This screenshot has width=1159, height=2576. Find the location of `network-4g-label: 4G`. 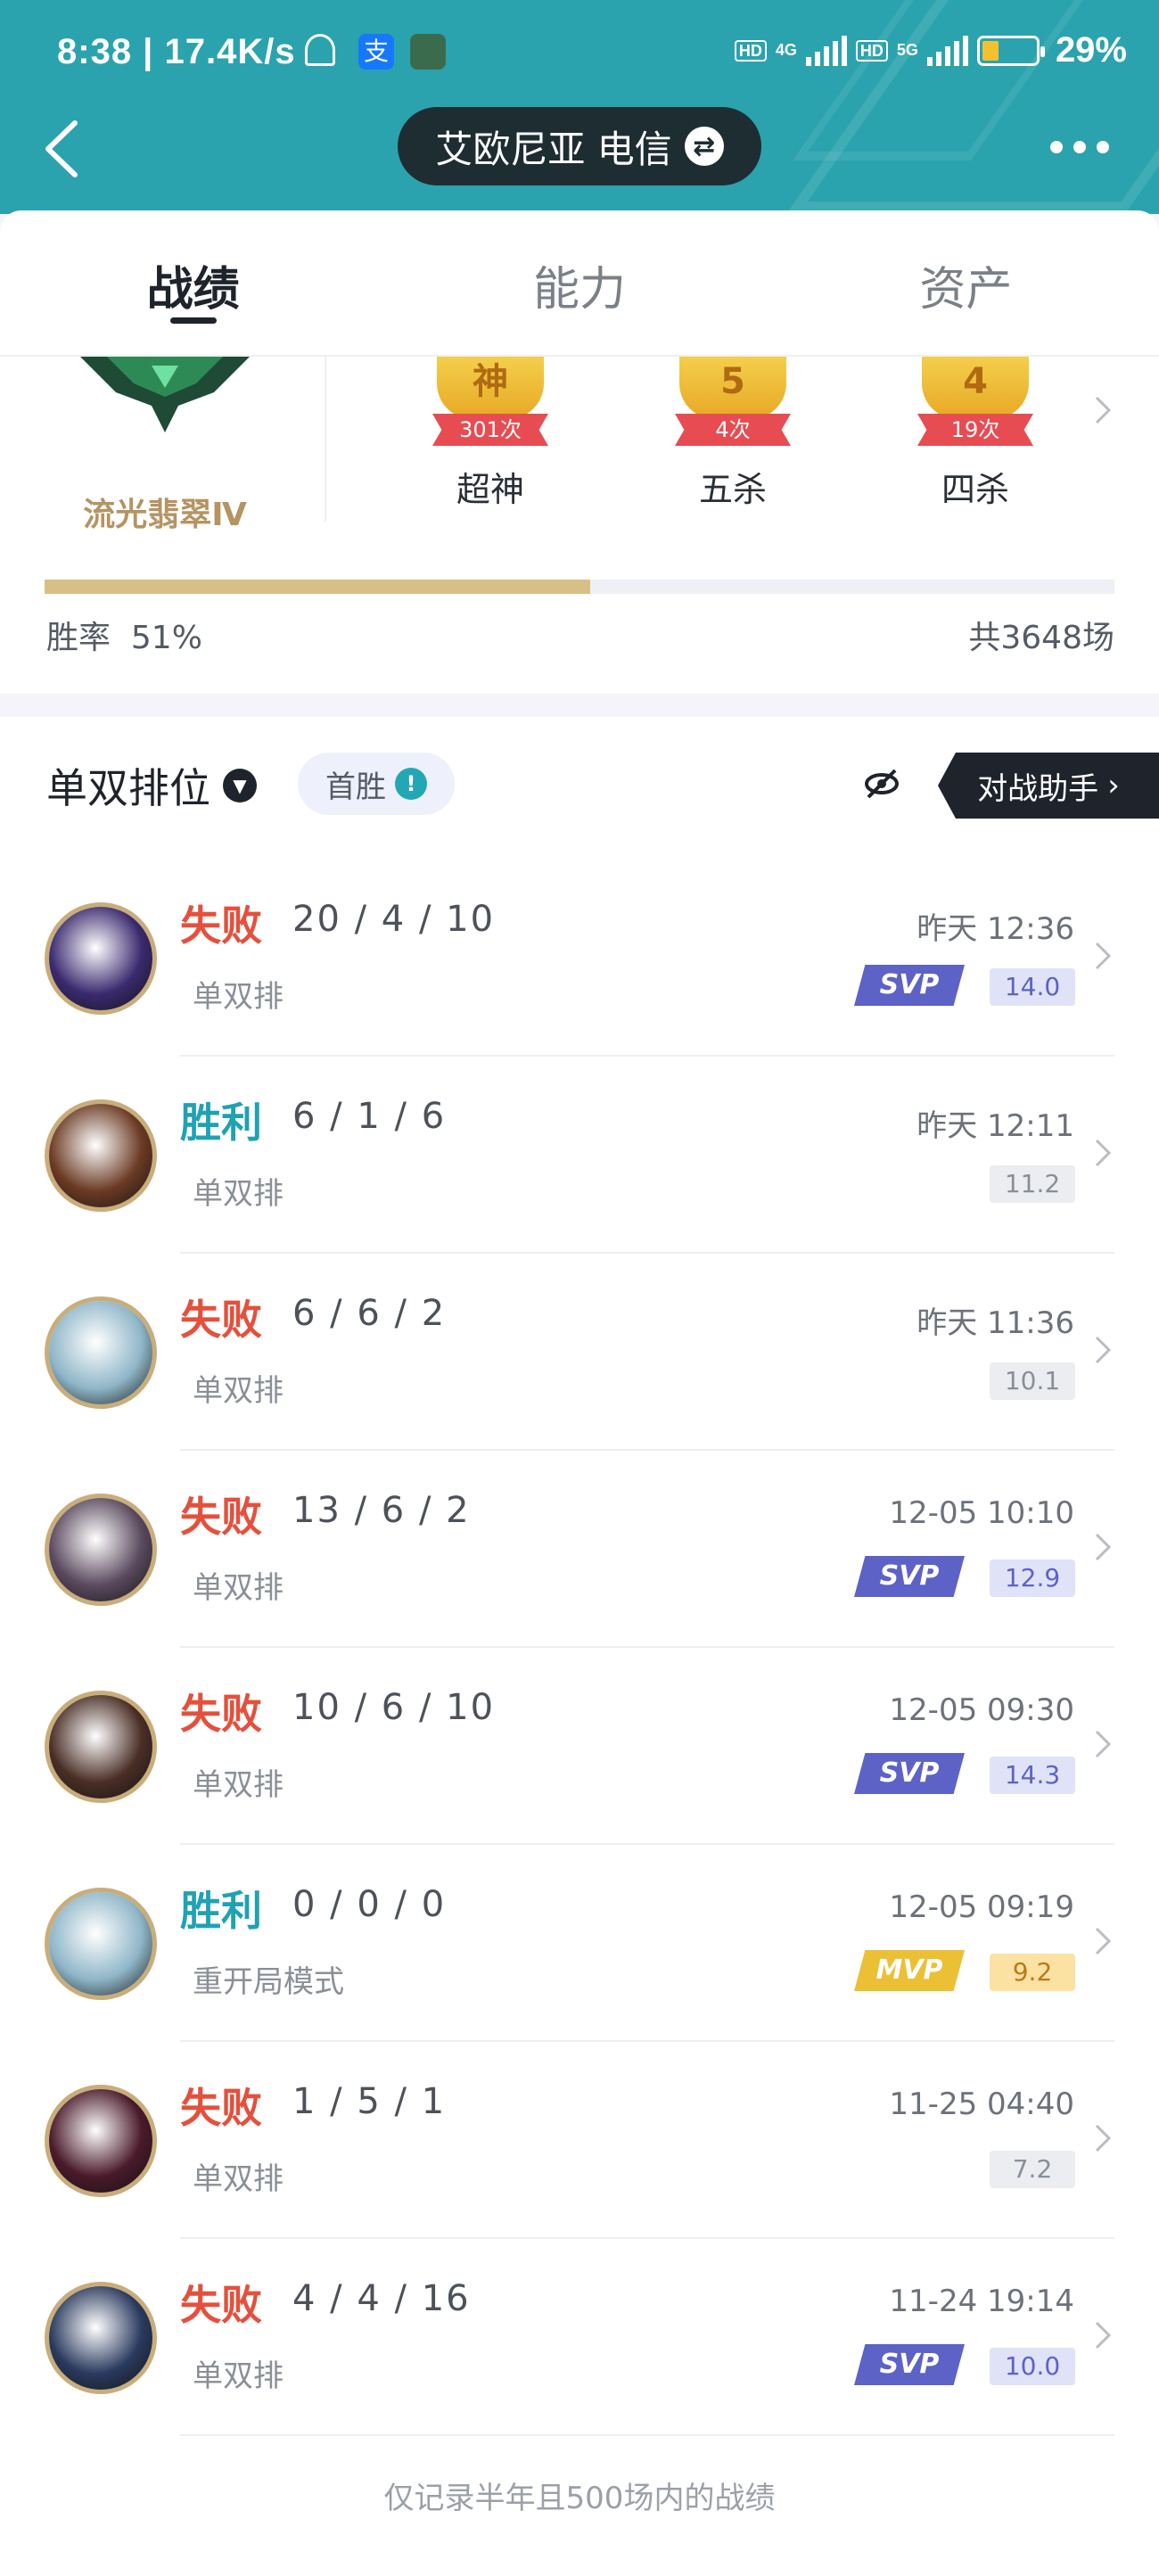

network-4g-label: 4G is located at coordinates (786, 50).